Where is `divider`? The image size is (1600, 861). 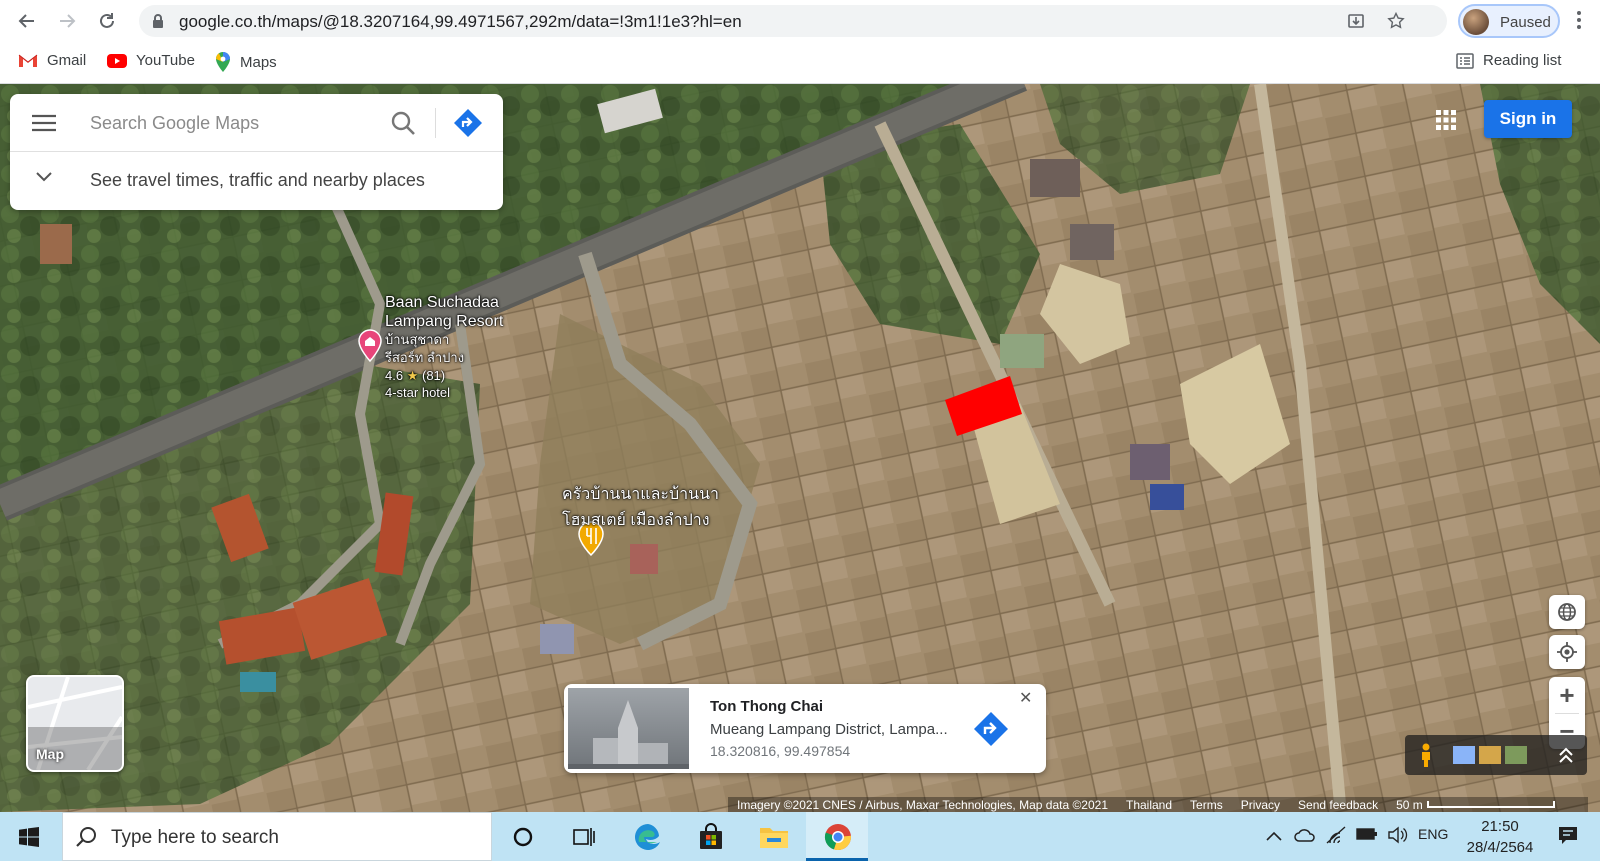 divider is located at coordinates (435, 123).